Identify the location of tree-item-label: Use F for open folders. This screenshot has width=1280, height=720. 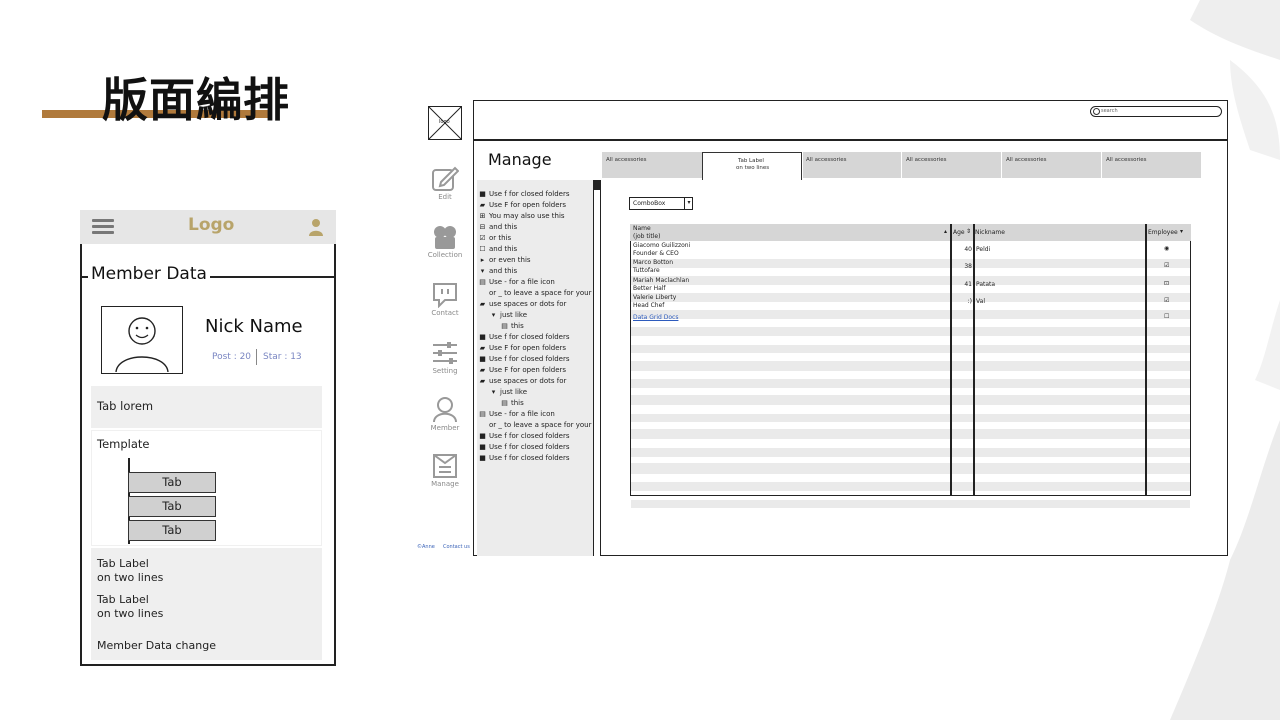
(528, 205).